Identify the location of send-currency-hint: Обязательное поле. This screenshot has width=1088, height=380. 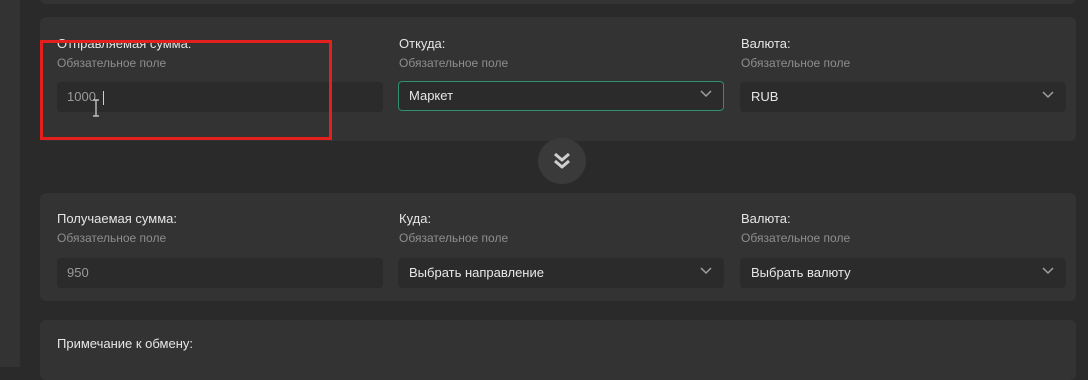
(796, 63).